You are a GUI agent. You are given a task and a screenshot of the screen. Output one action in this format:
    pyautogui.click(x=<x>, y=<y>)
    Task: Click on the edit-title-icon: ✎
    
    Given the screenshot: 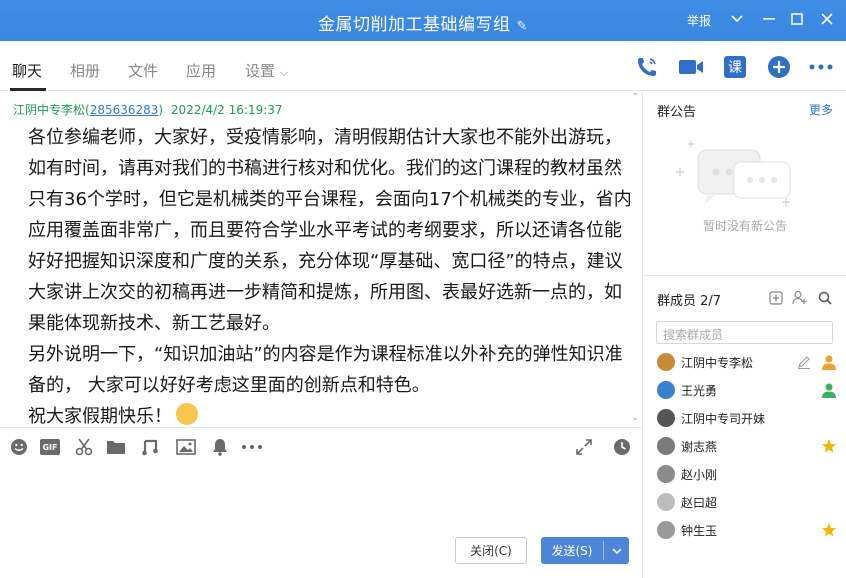 What is the action you would take?
    pyautogui.click(x=522, y=26)
    